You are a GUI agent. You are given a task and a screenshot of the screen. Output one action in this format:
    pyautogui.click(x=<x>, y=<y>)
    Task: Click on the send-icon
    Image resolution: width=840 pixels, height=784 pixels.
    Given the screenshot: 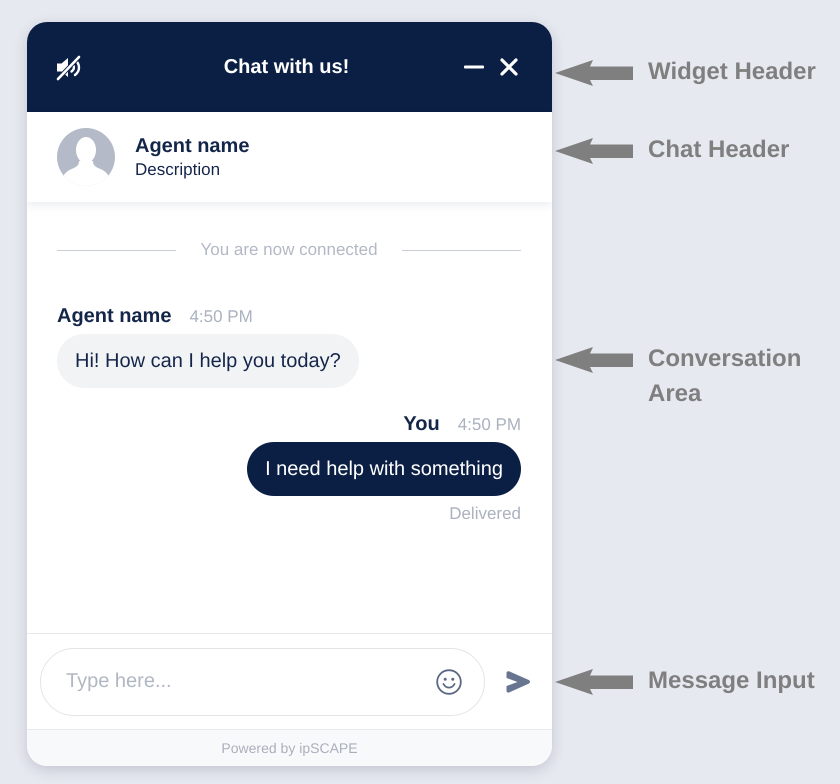 What is the action you would take?
    pyautogui.click(x=518, y=682)
    